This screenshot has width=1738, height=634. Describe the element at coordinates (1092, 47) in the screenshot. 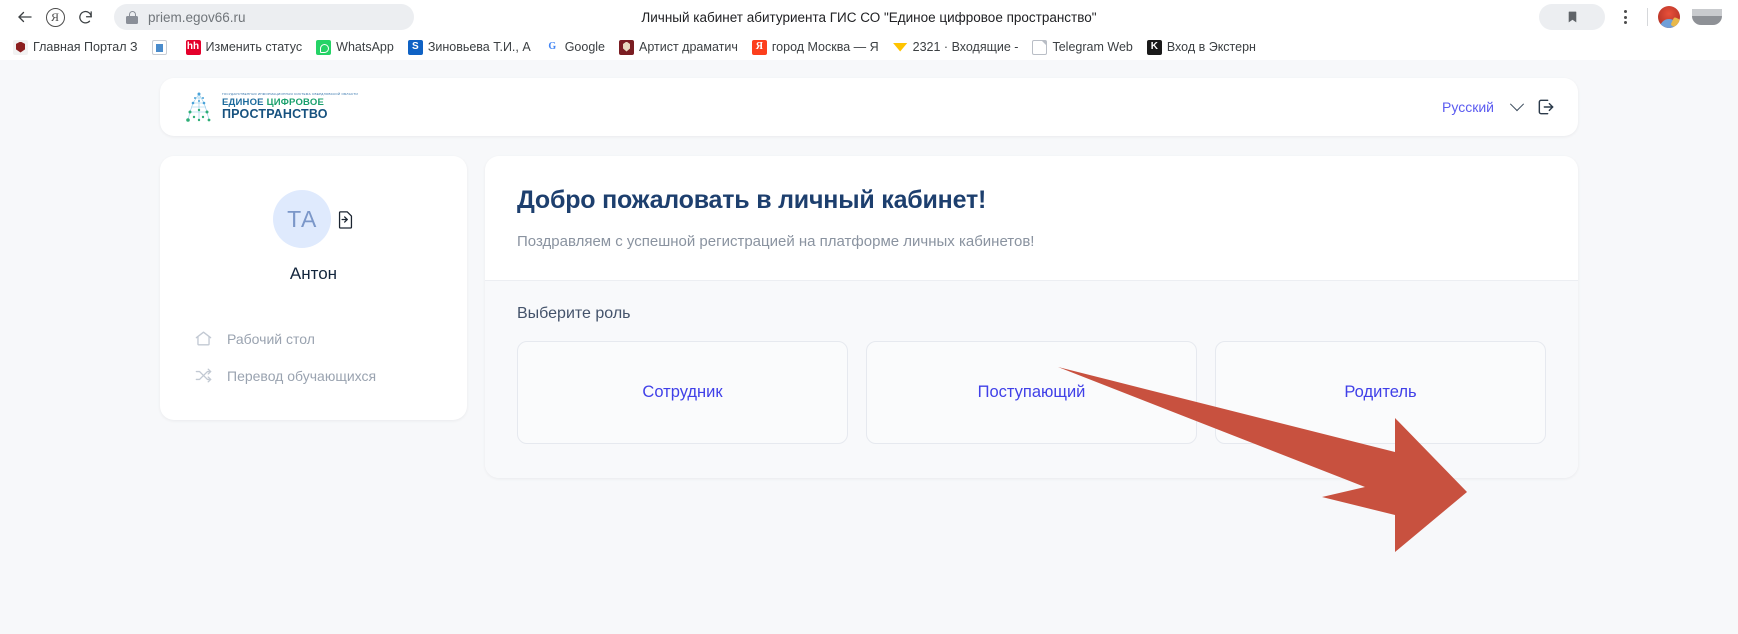

I see `bookmark-label: Telegram Web` at that location.